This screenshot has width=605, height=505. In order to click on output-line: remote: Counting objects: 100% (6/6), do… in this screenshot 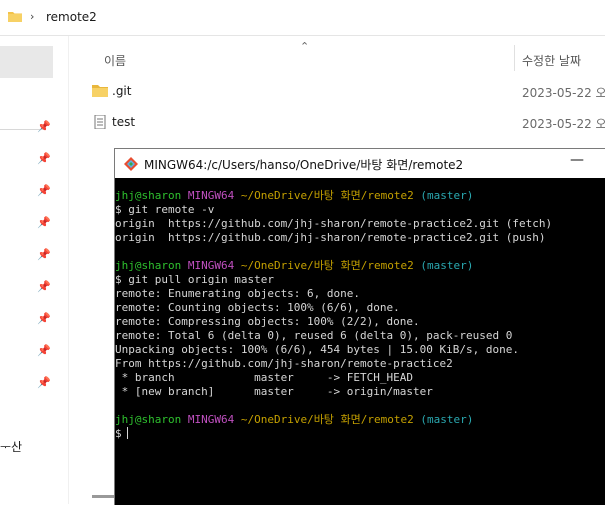, I will do `click(257, 307)`.